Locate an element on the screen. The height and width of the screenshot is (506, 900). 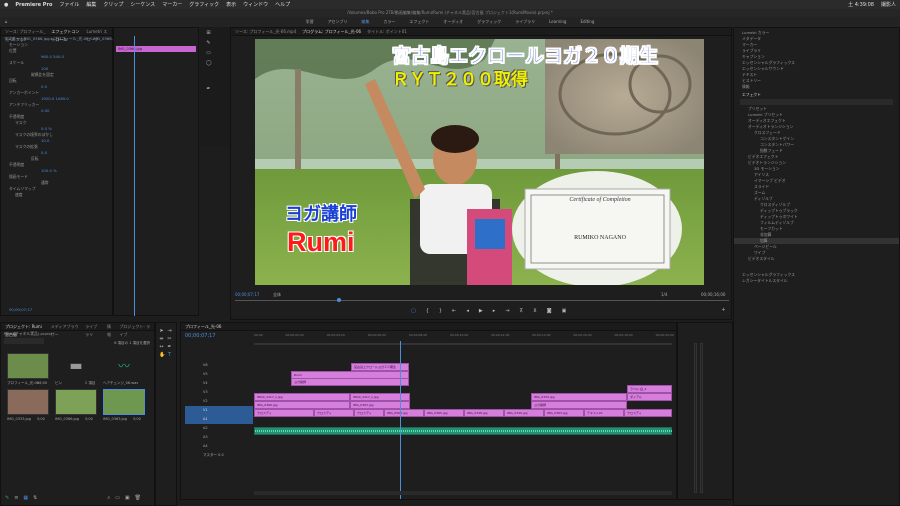
audio-clip is located at coordinates (463, 431).